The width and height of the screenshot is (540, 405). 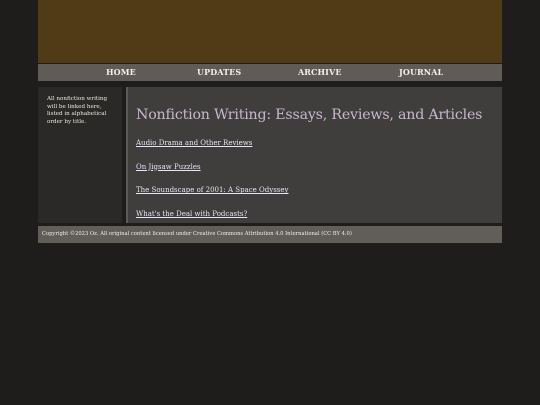 I want to click on main-nav: HOME UPDATES ARCHIVE JOURNAL, so click(x=270, y=72).